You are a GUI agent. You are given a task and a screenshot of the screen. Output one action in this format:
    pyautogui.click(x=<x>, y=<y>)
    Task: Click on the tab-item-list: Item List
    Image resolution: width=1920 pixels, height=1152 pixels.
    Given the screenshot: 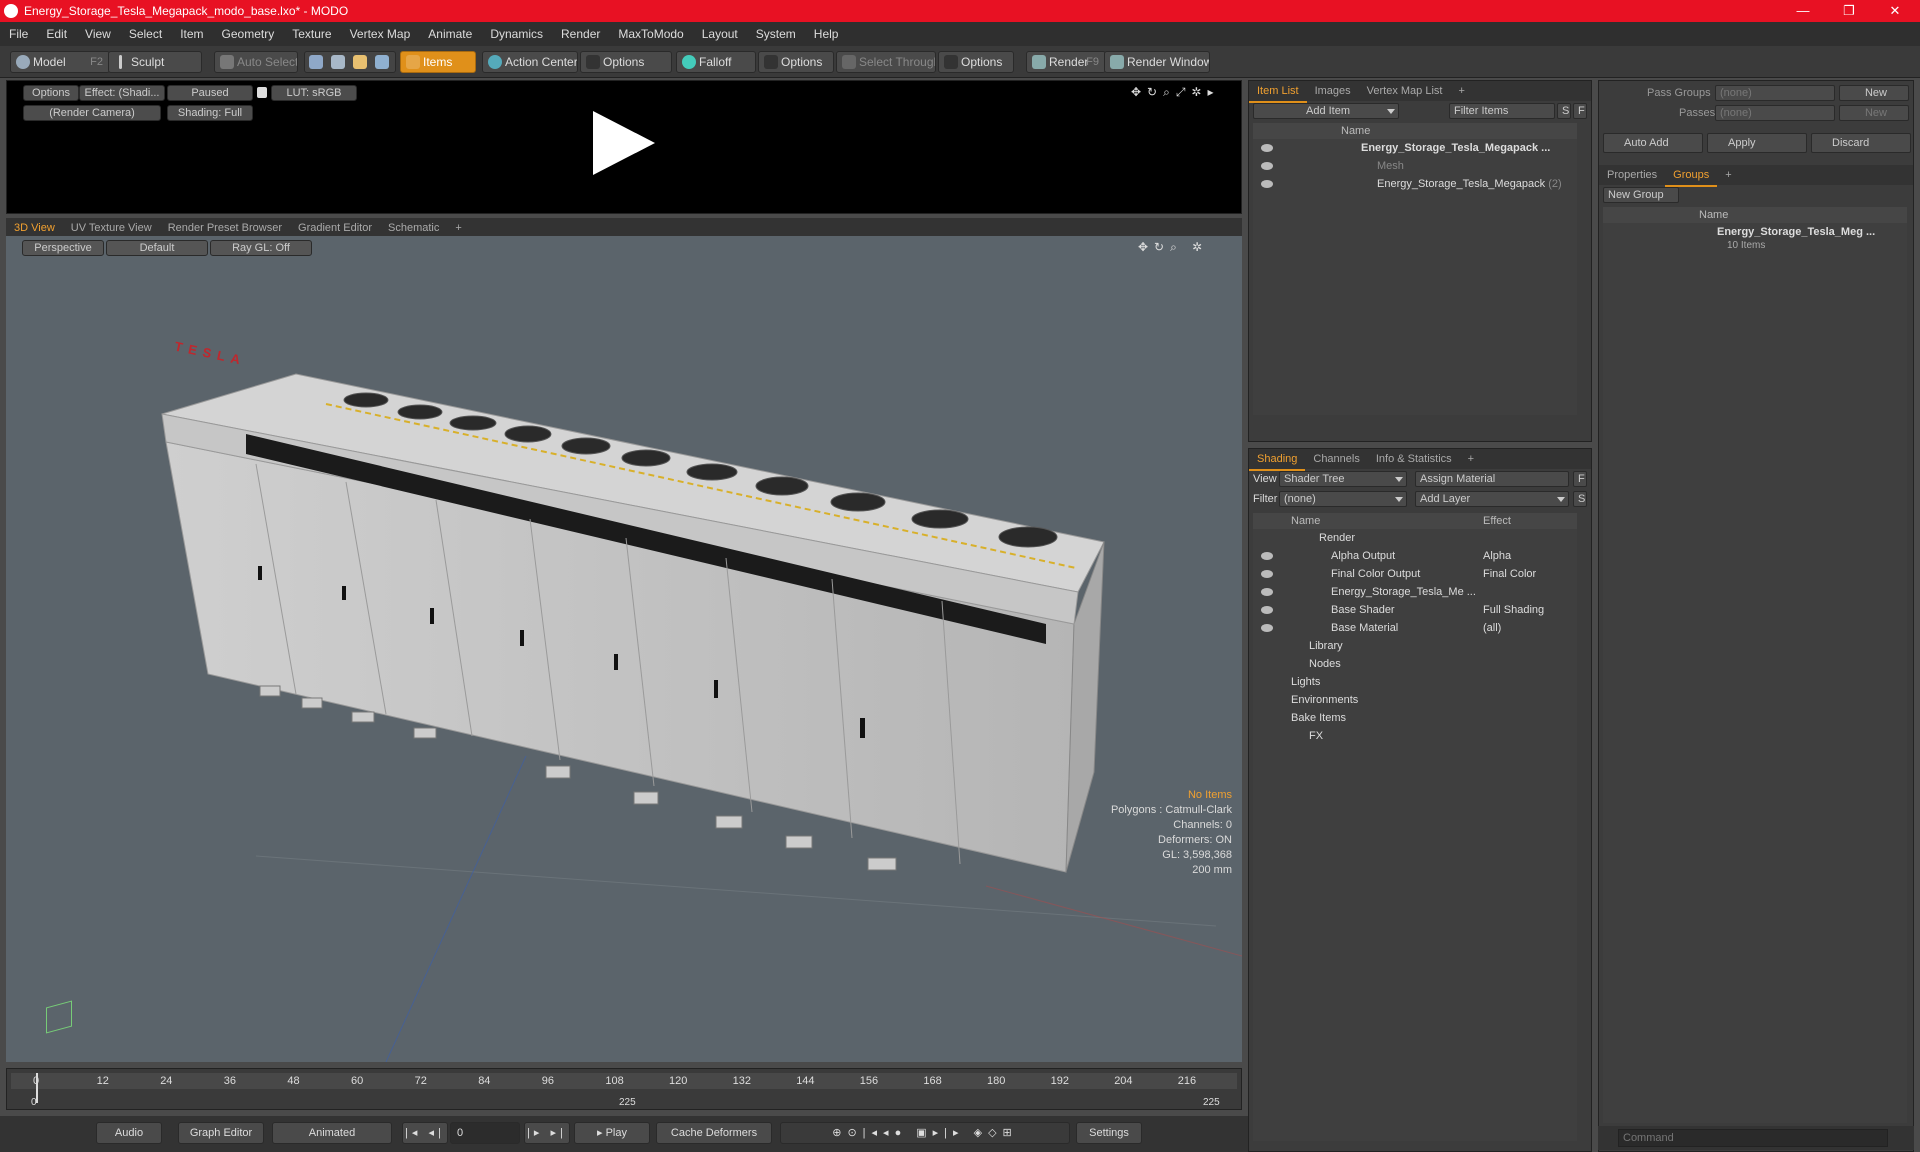 What is the action you would take?
    pyautogui.click(x=1278, y=92)
    